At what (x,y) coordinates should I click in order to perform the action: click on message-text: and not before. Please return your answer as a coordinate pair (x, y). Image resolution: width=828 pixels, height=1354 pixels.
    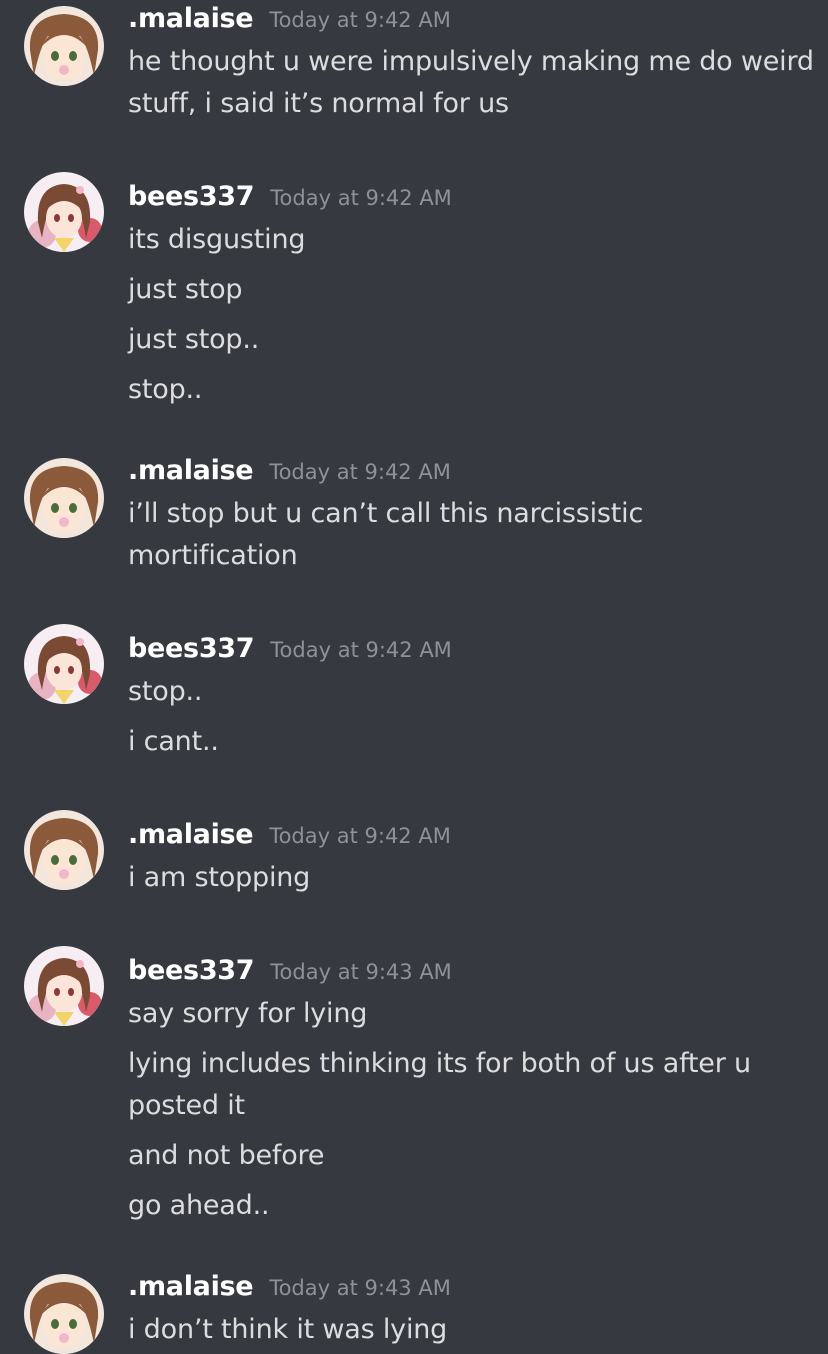
    Looking at the image, I should click on (226, 1155).